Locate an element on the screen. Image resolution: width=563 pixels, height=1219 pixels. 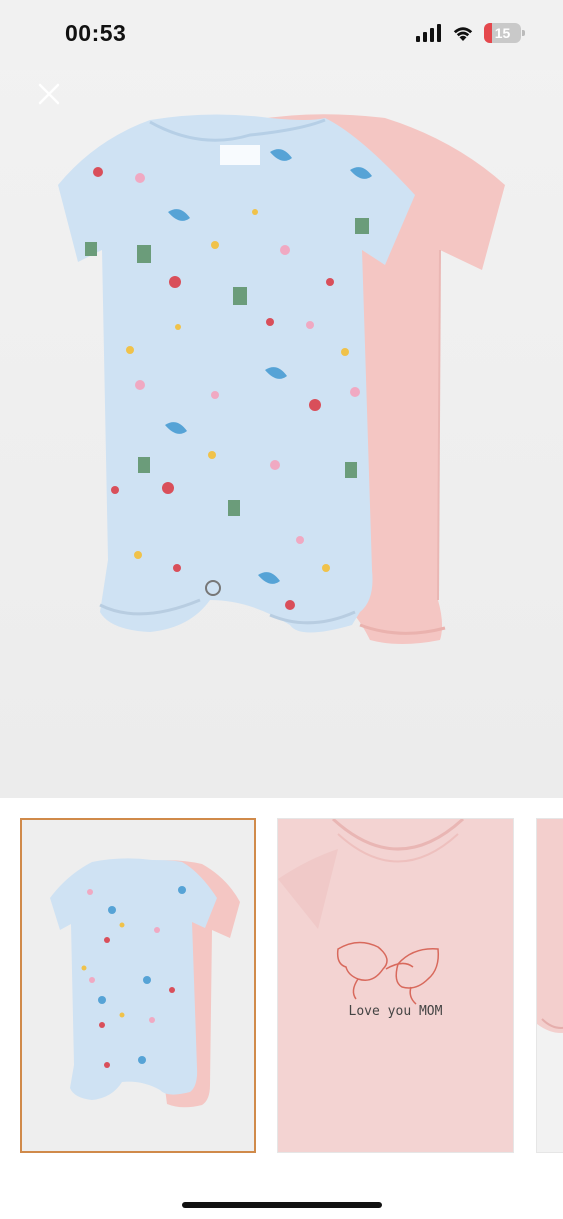
signal-icon is located at coordinates (428, 33).